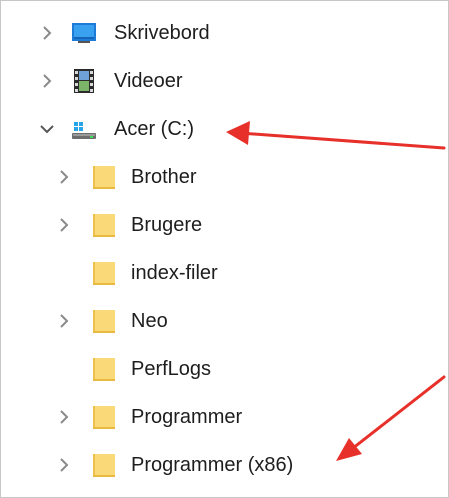  I want to click on tree-item-acer-drive: Acer (C:), so click(224, 129).